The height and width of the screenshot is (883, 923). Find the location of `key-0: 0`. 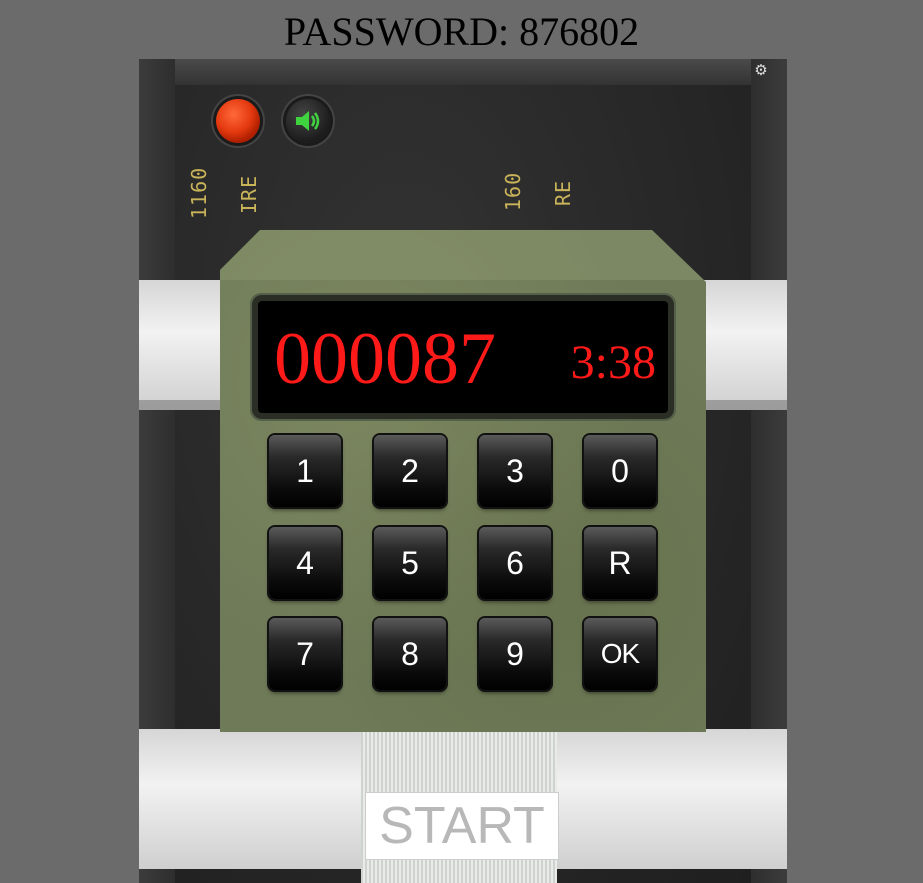

key-0: 0 is located at coordinates (620, 471).